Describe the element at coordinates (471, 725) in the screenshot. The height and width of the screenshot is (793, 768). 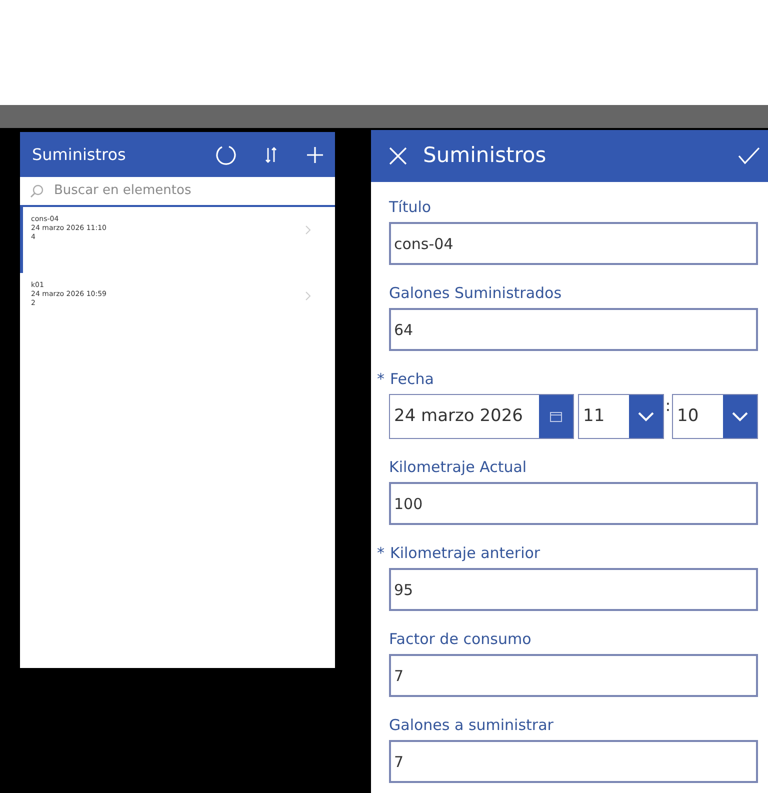
I see `field-label: Galones a suministrar` at that location.